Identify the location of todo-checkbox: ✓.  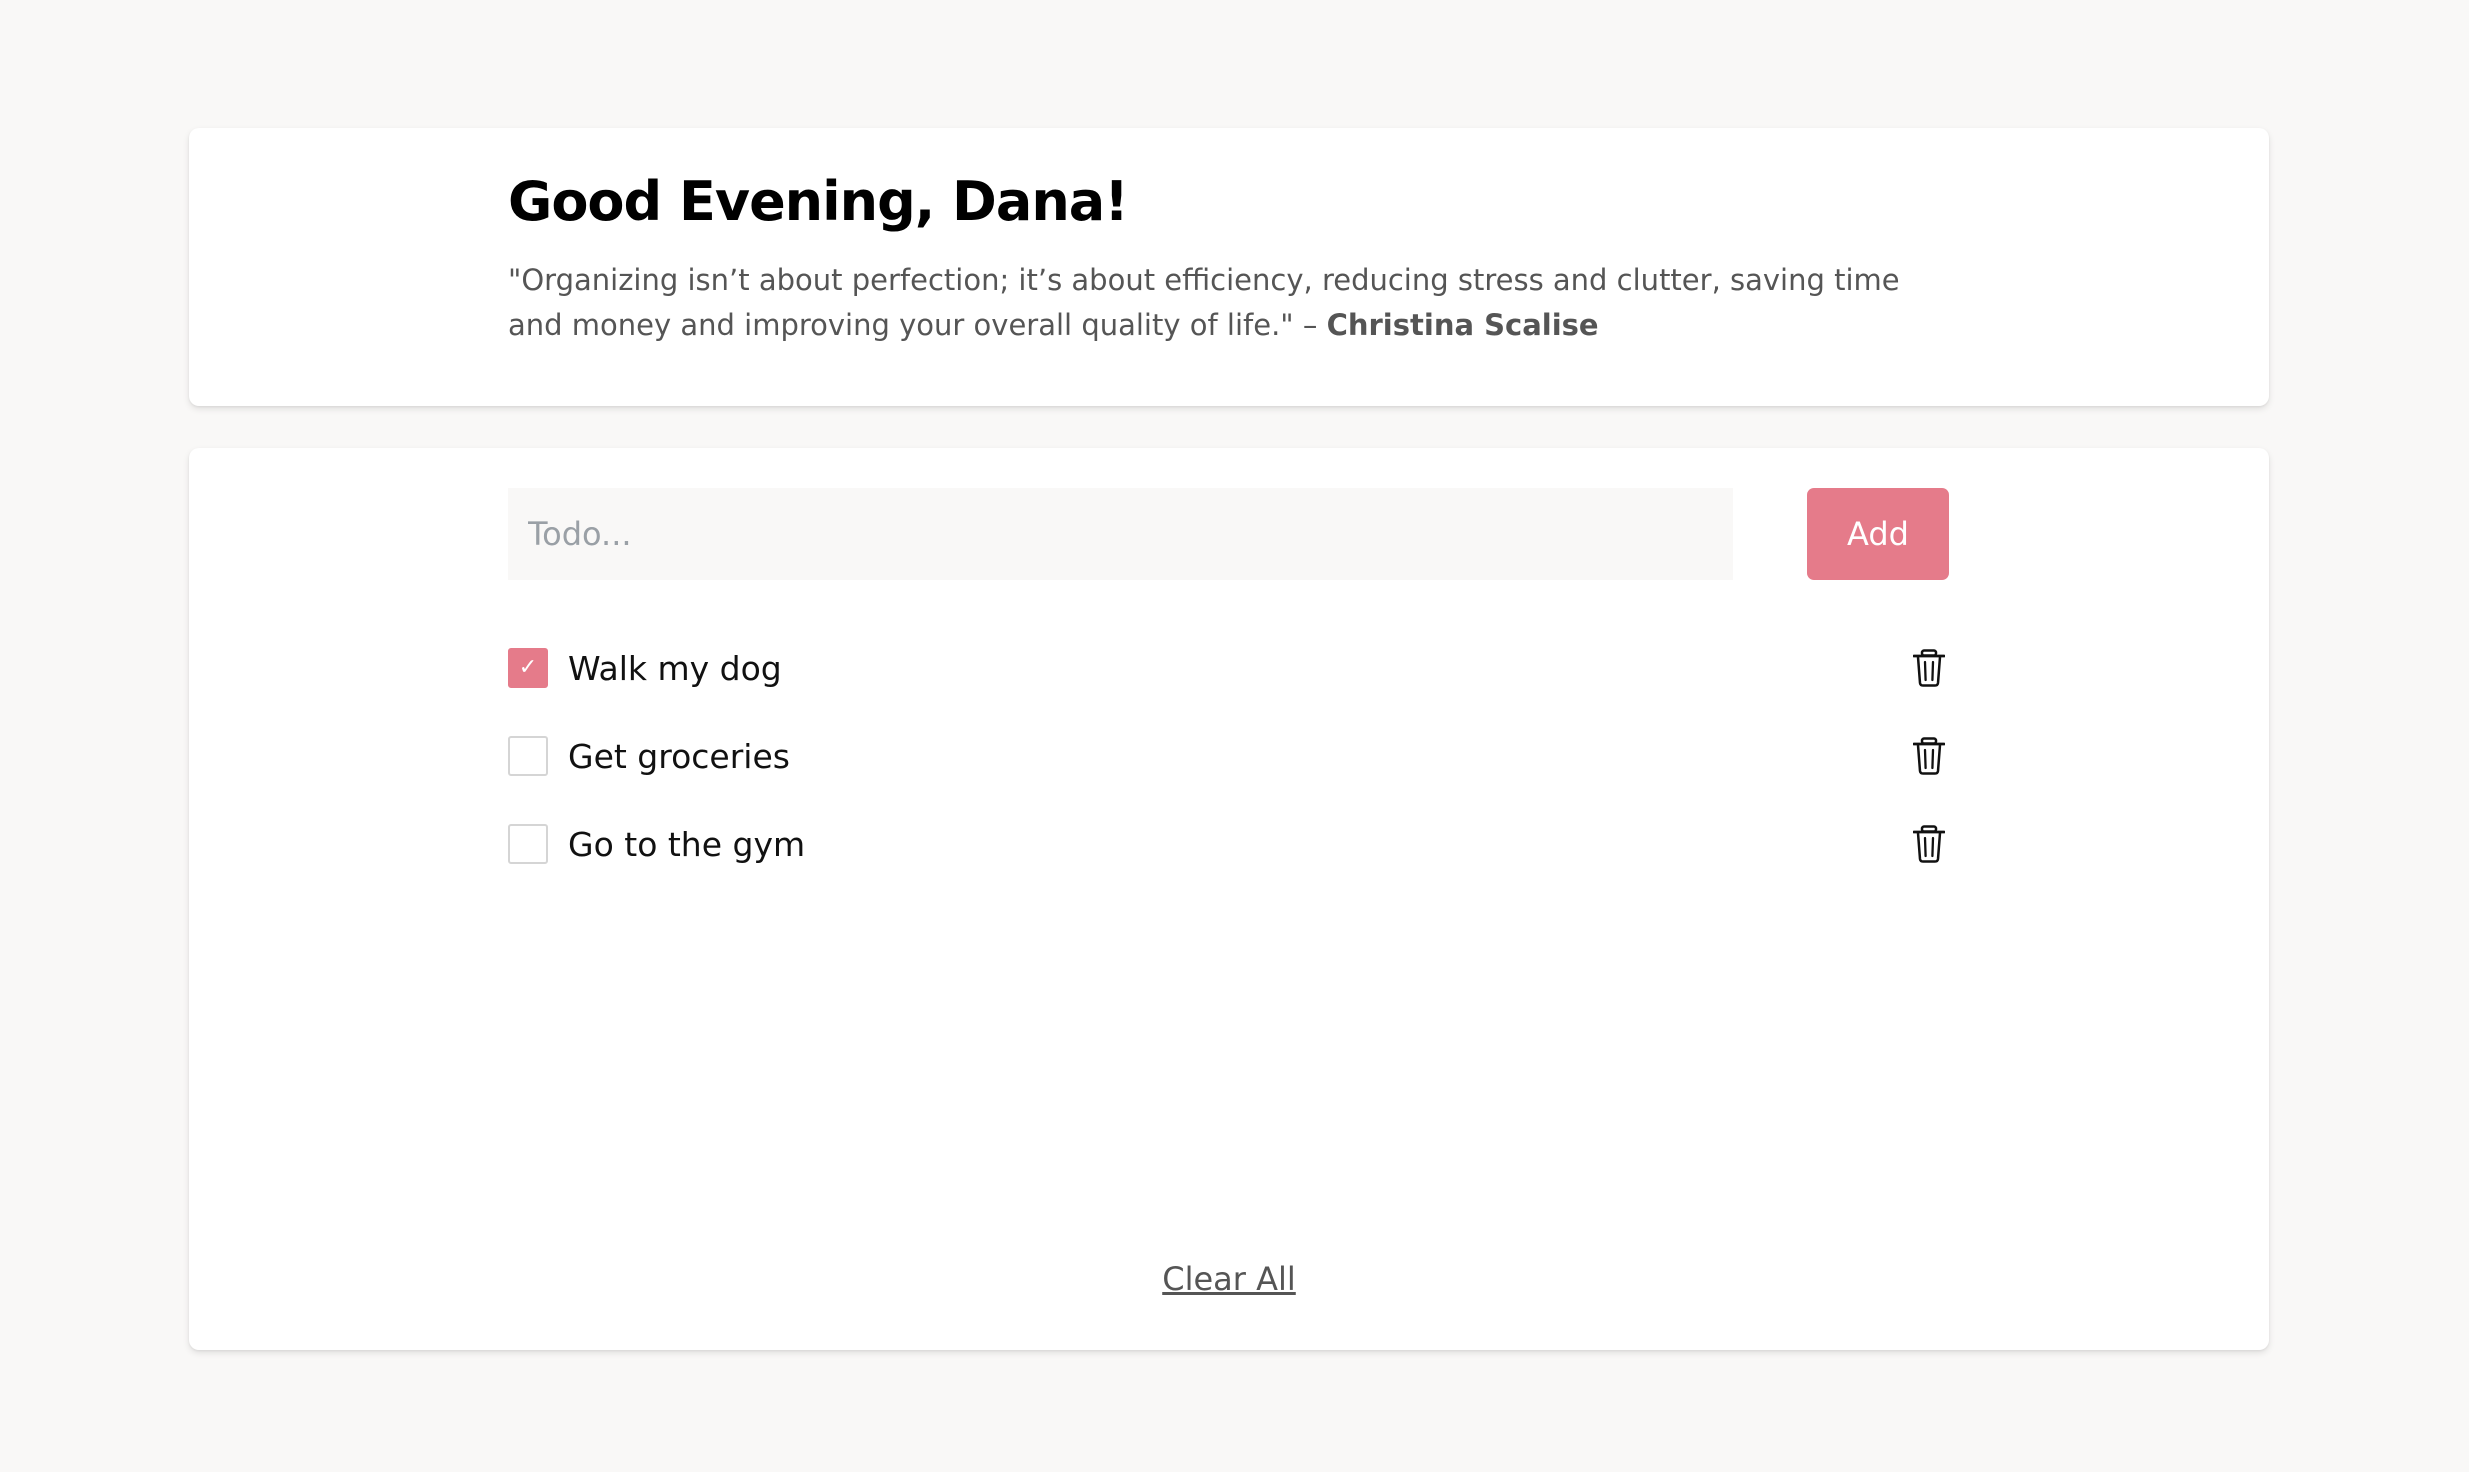
(528, 668).